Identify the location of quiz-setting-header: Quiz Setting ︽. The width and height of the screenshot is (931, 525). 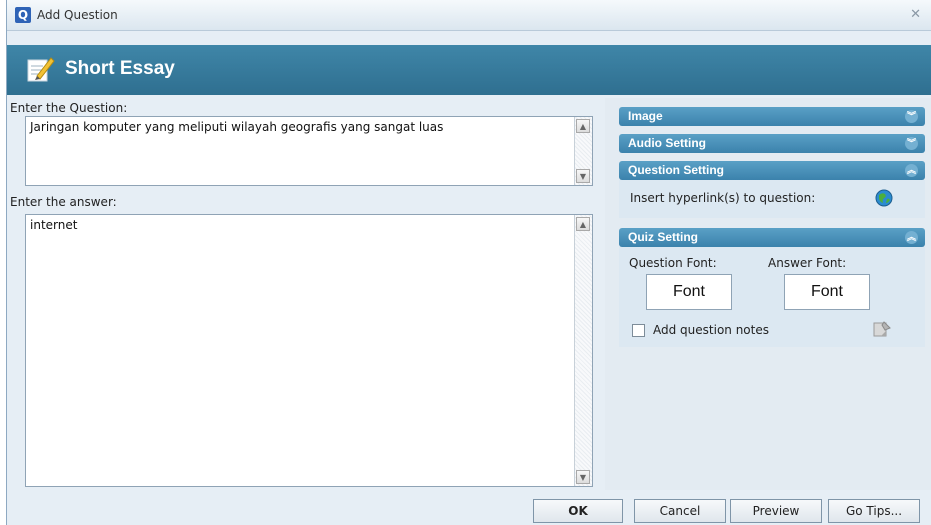
(772, 237).